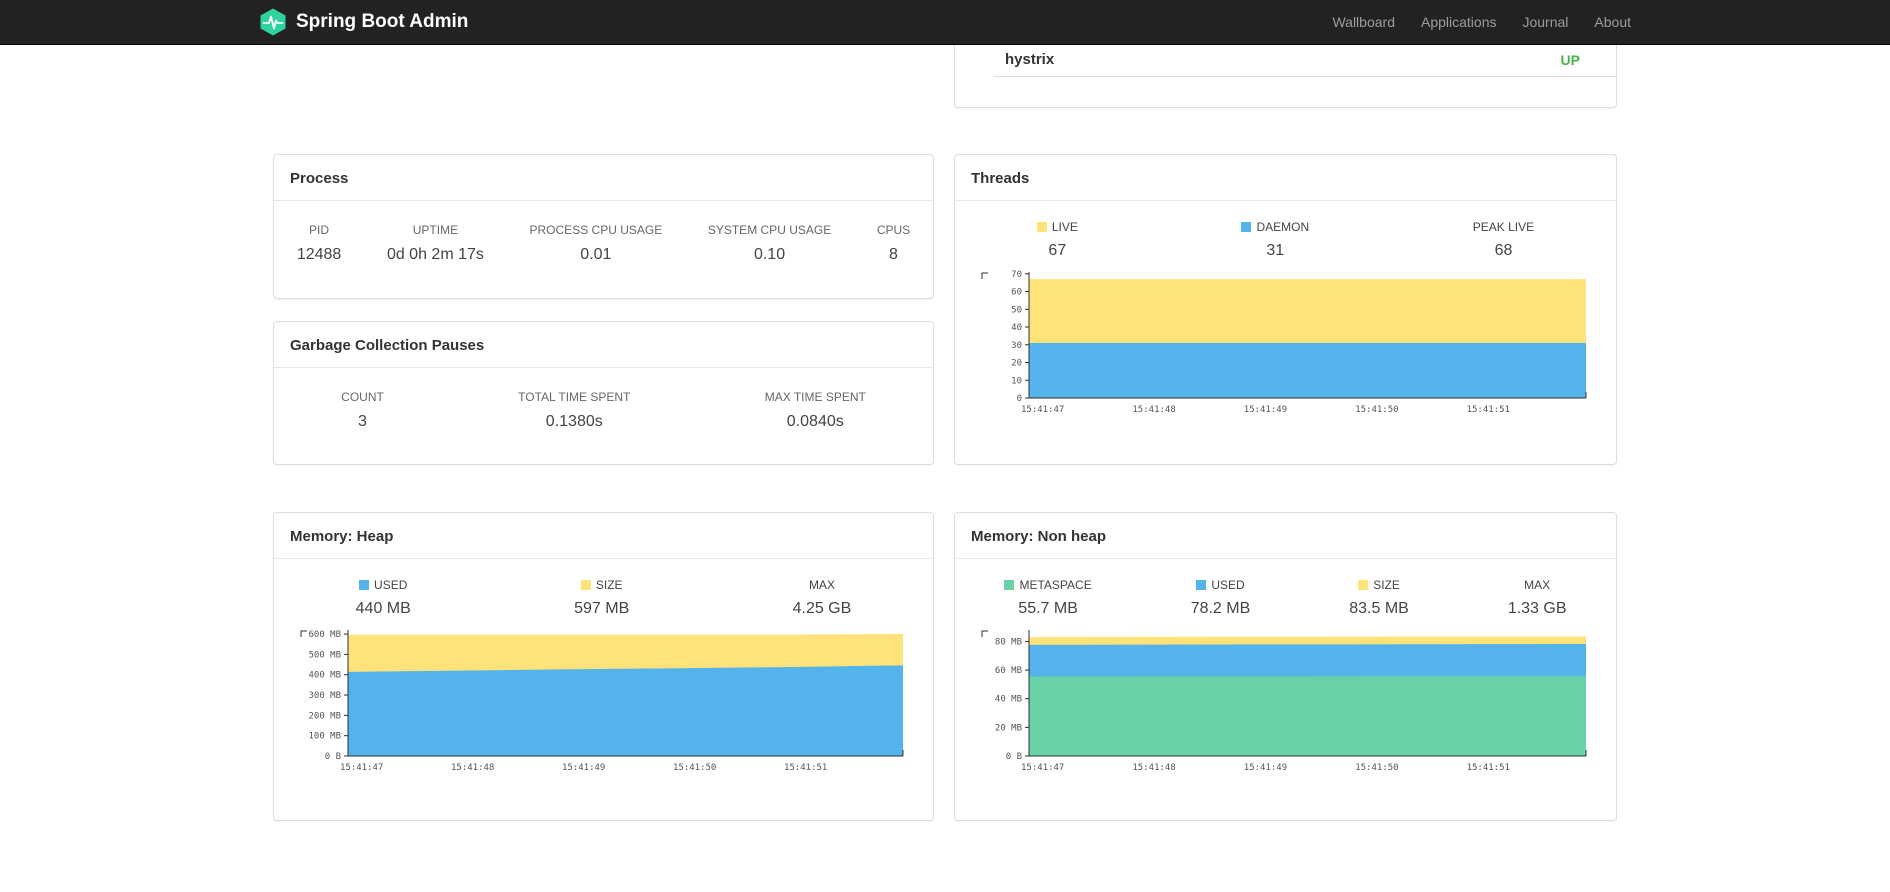 The width and height of the screenshot is (1890, 892). What do you see at coordinates (1221, 598) in the screenshot?
I see `legend-used: USED 78.2 MB` at bounding box center [1221, 598].